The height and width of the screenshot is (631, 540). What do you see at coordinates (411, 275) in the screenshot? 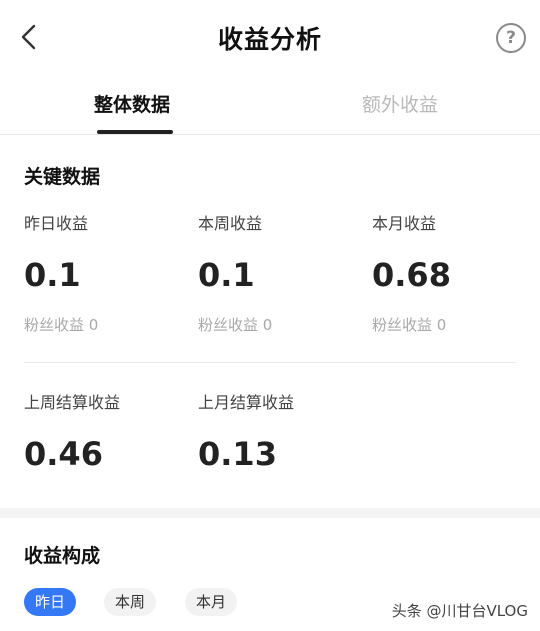
I see `metric-value: 0.68` at bounding box center [411, 275].